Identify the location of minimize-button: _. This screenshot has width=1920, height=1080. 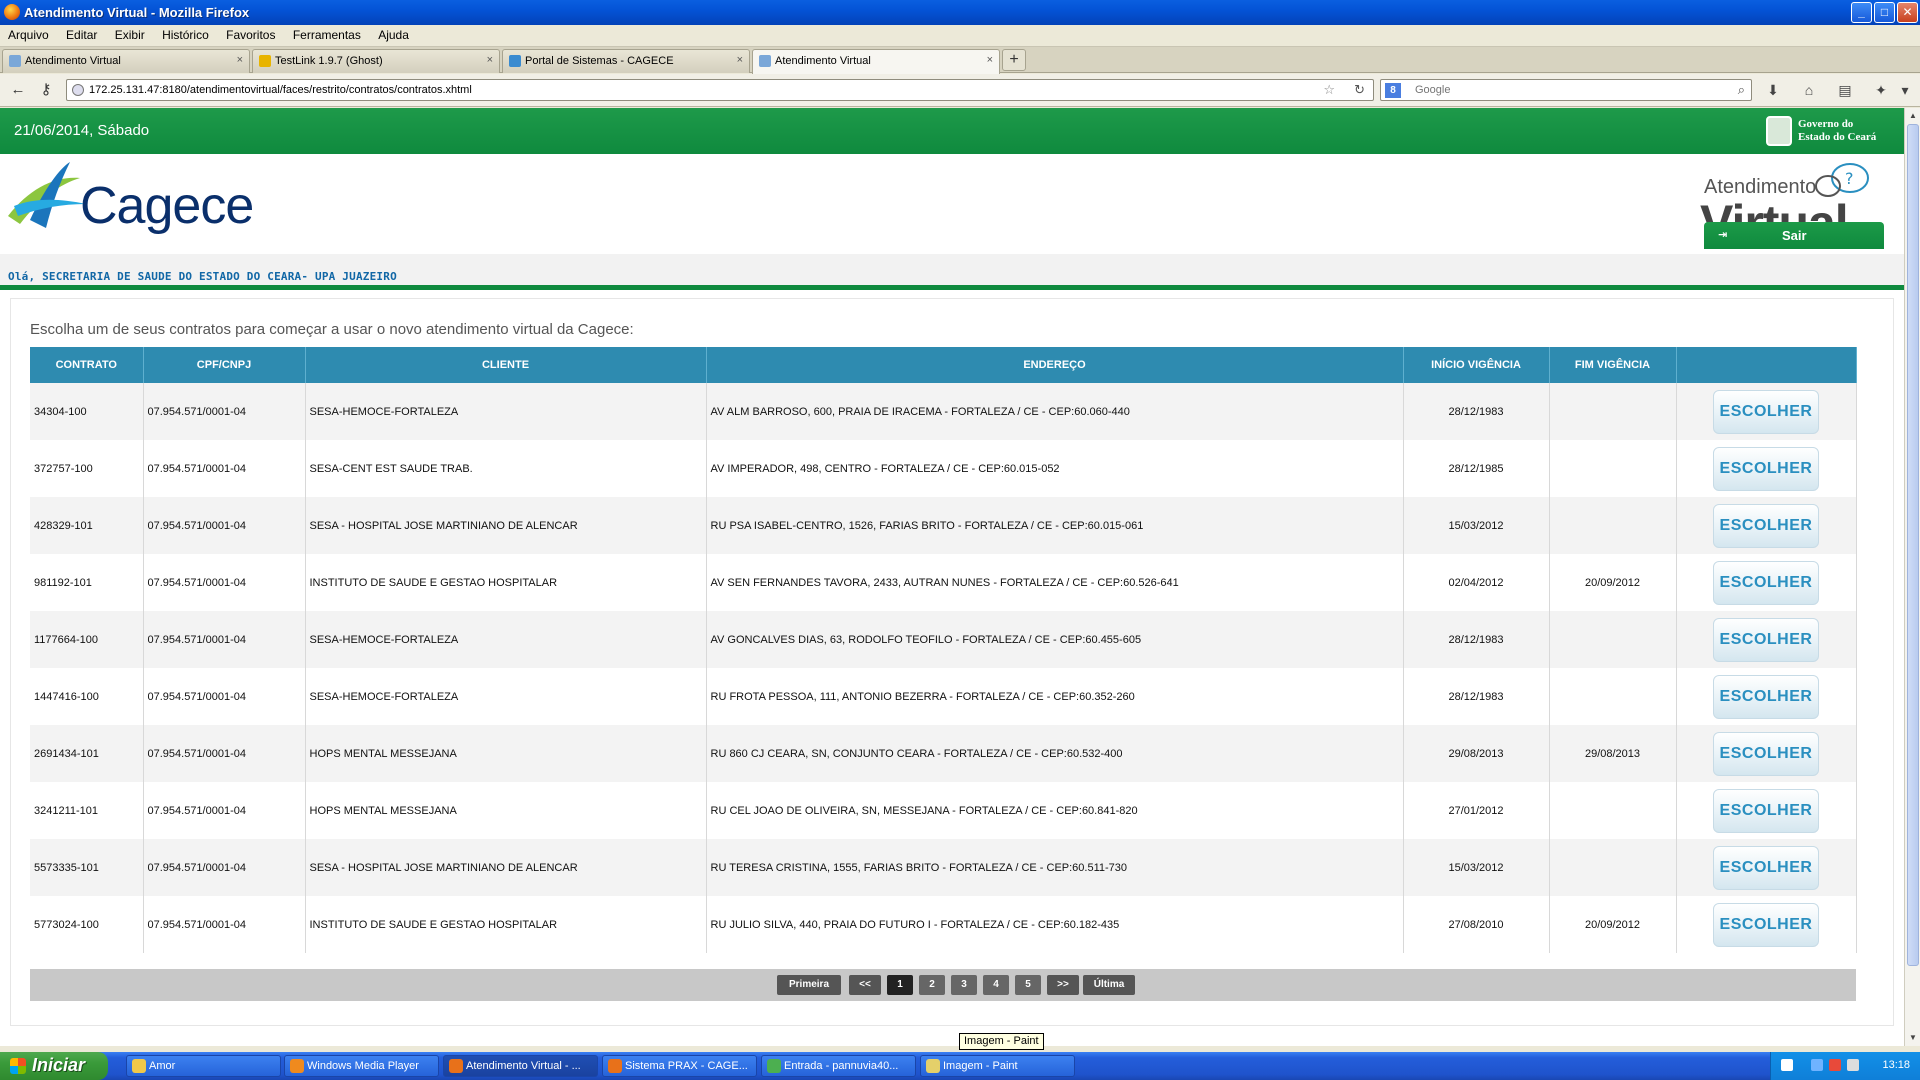
(1861, 12).